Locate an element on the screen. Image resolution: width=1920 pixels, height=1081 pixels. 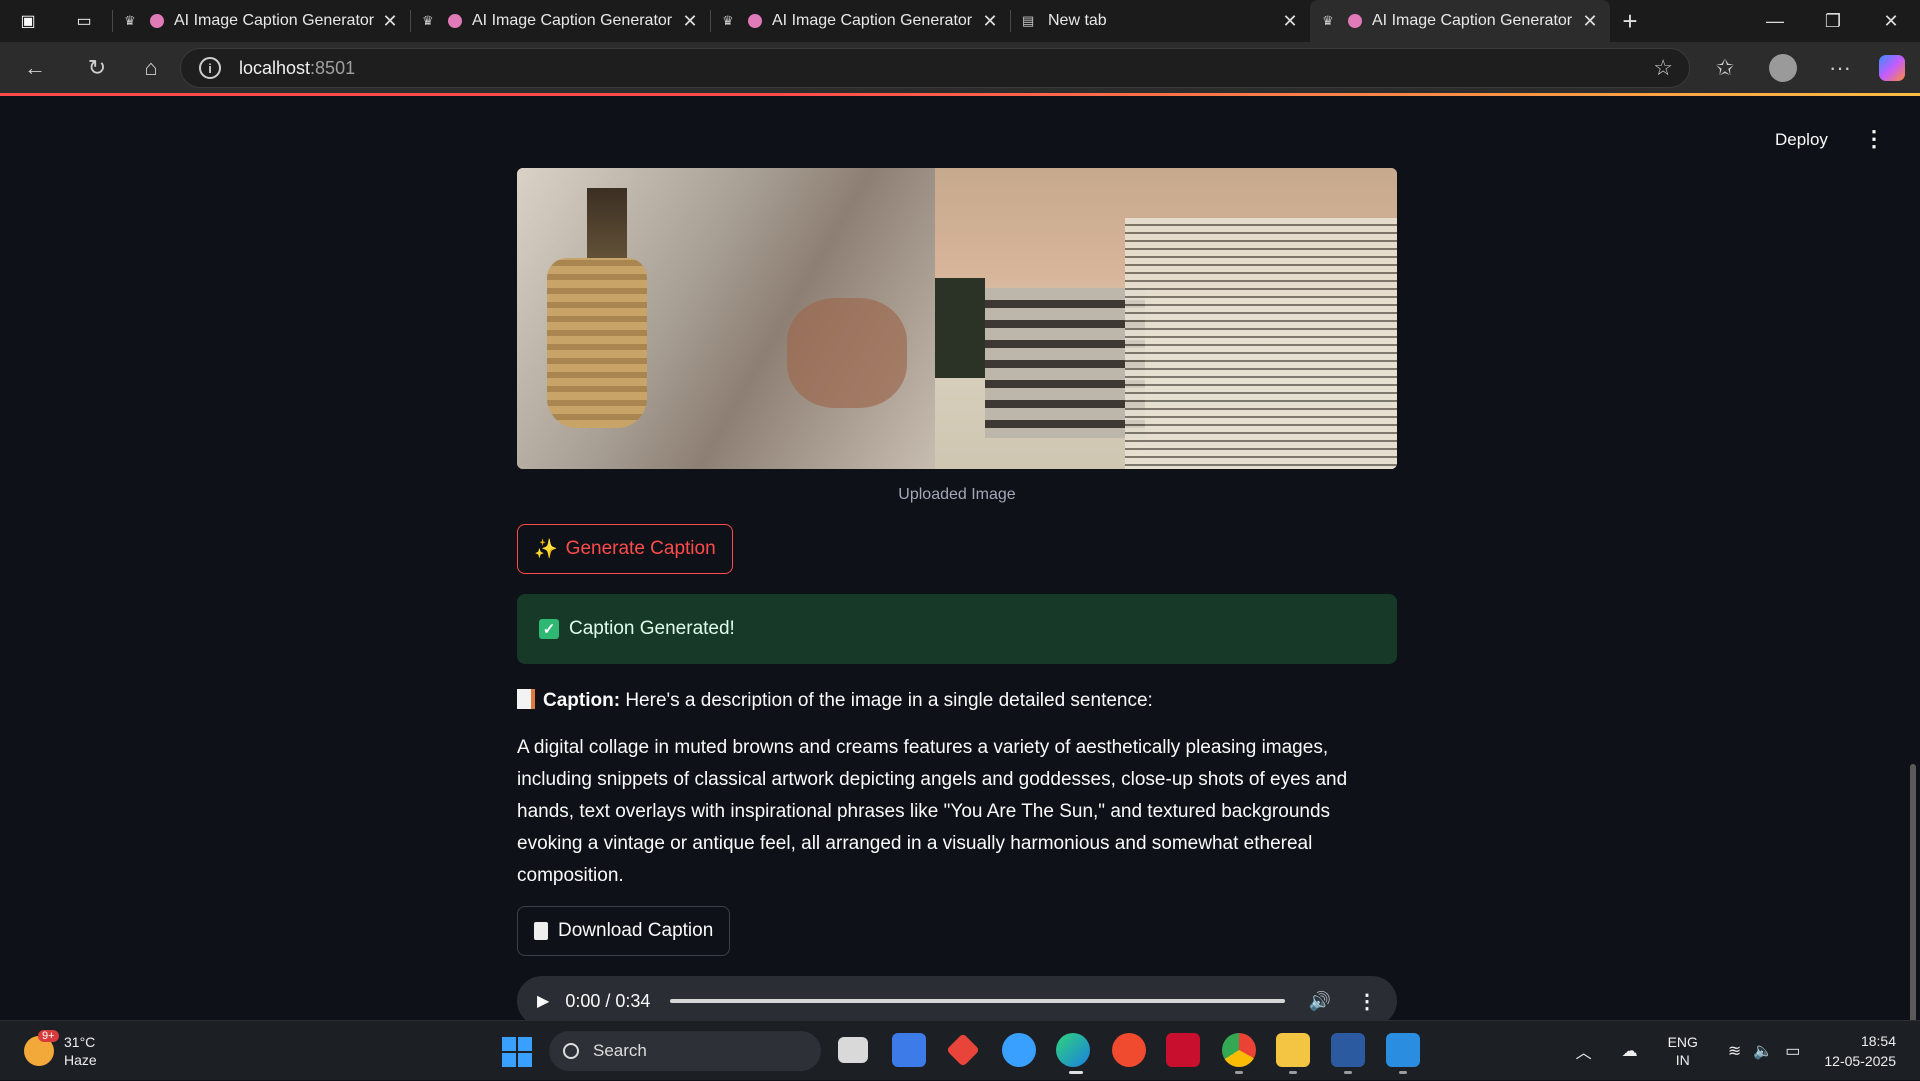
tab-title: New tab is located at coordinates (1077, 20).